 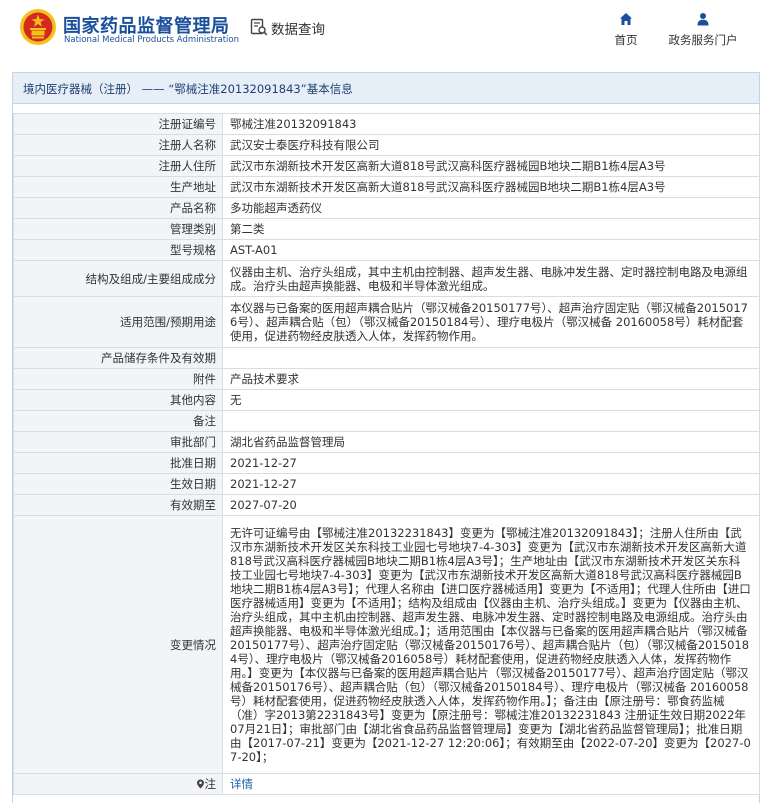 I want to click on table-row: 产品名称 多功能超声透药仪, so click(x=386, y=208).